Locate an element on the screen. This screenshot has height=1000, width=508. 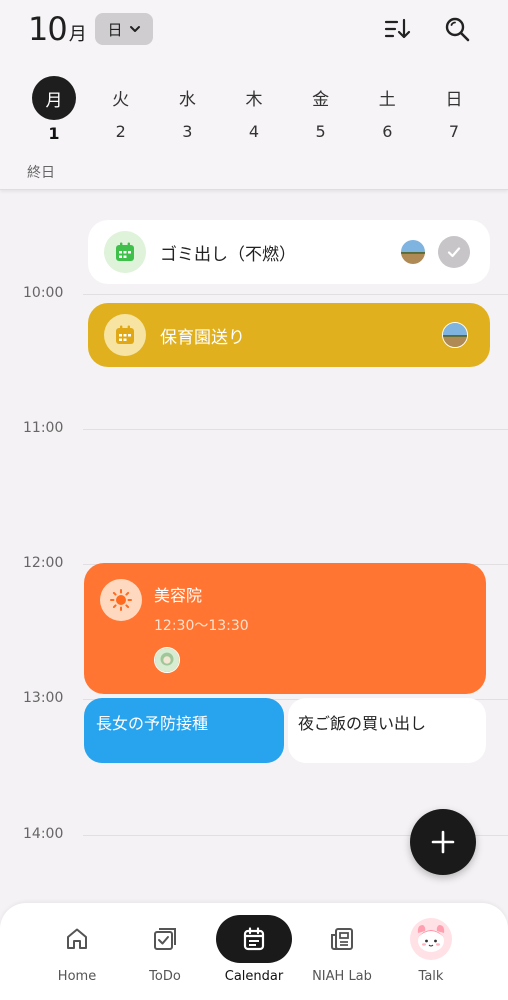
nav-label: Home is located at coordinates (77, 976).